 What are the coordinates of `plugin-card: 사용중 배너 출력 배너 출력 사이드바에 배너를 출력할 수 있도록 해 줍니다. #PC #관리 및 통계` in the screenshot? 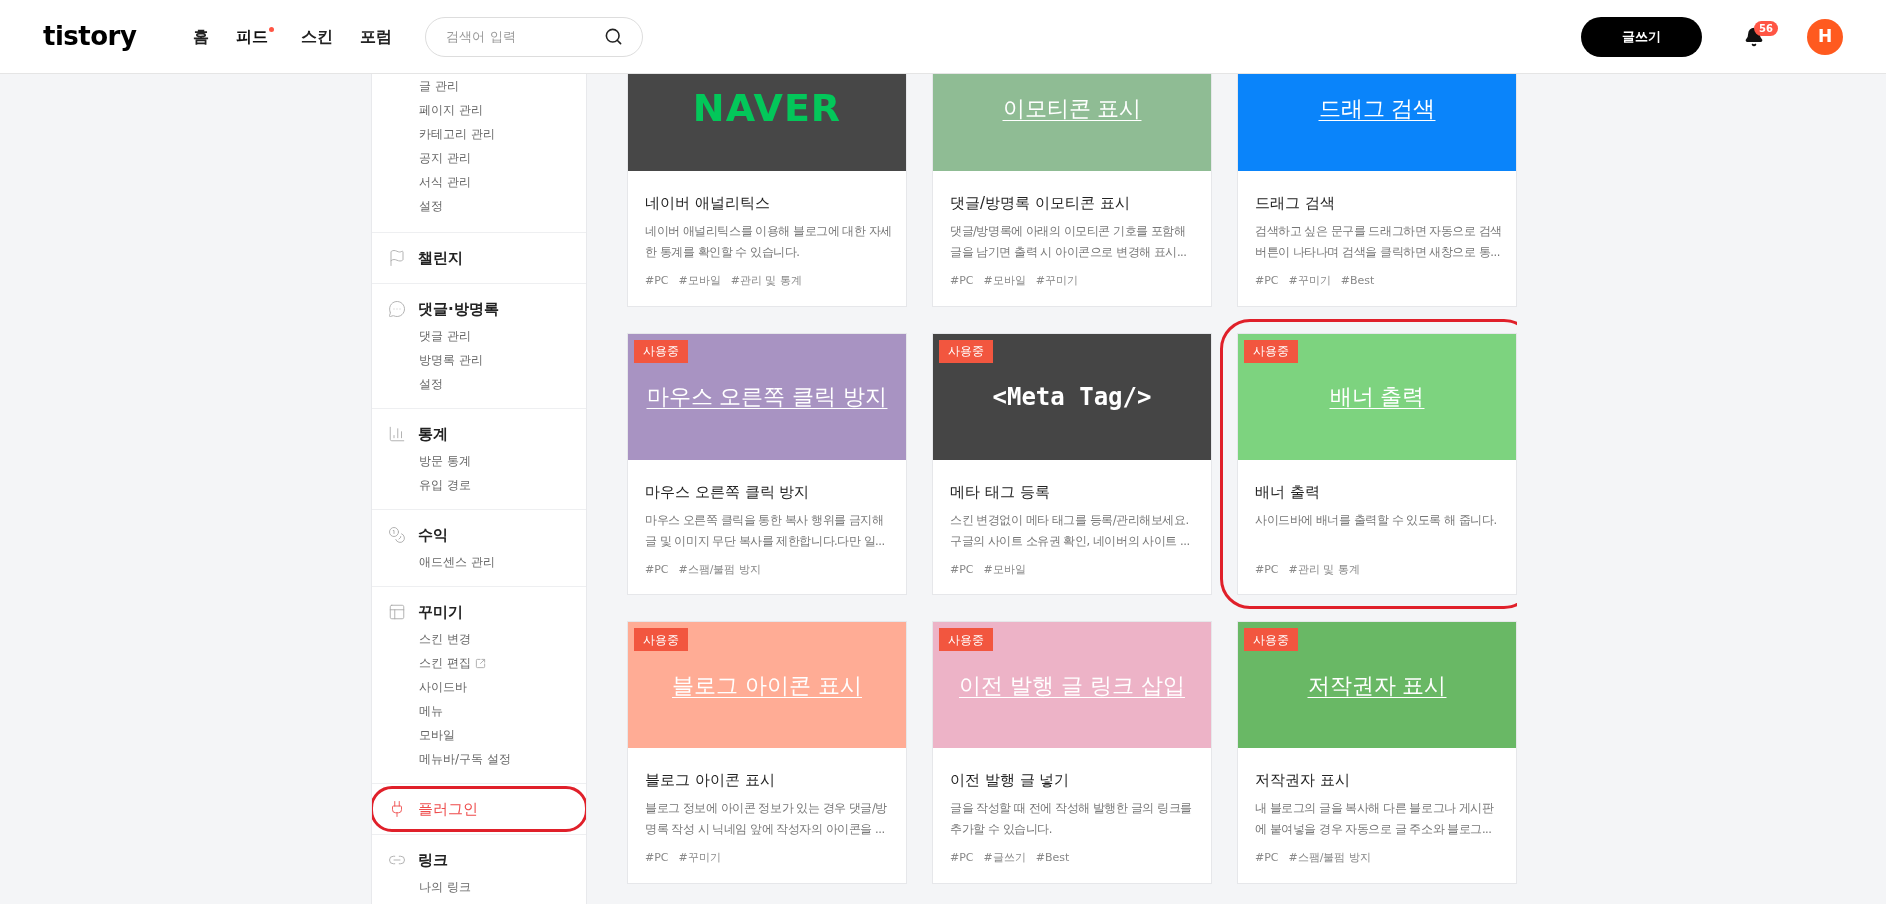 It's located at (1377, 463).